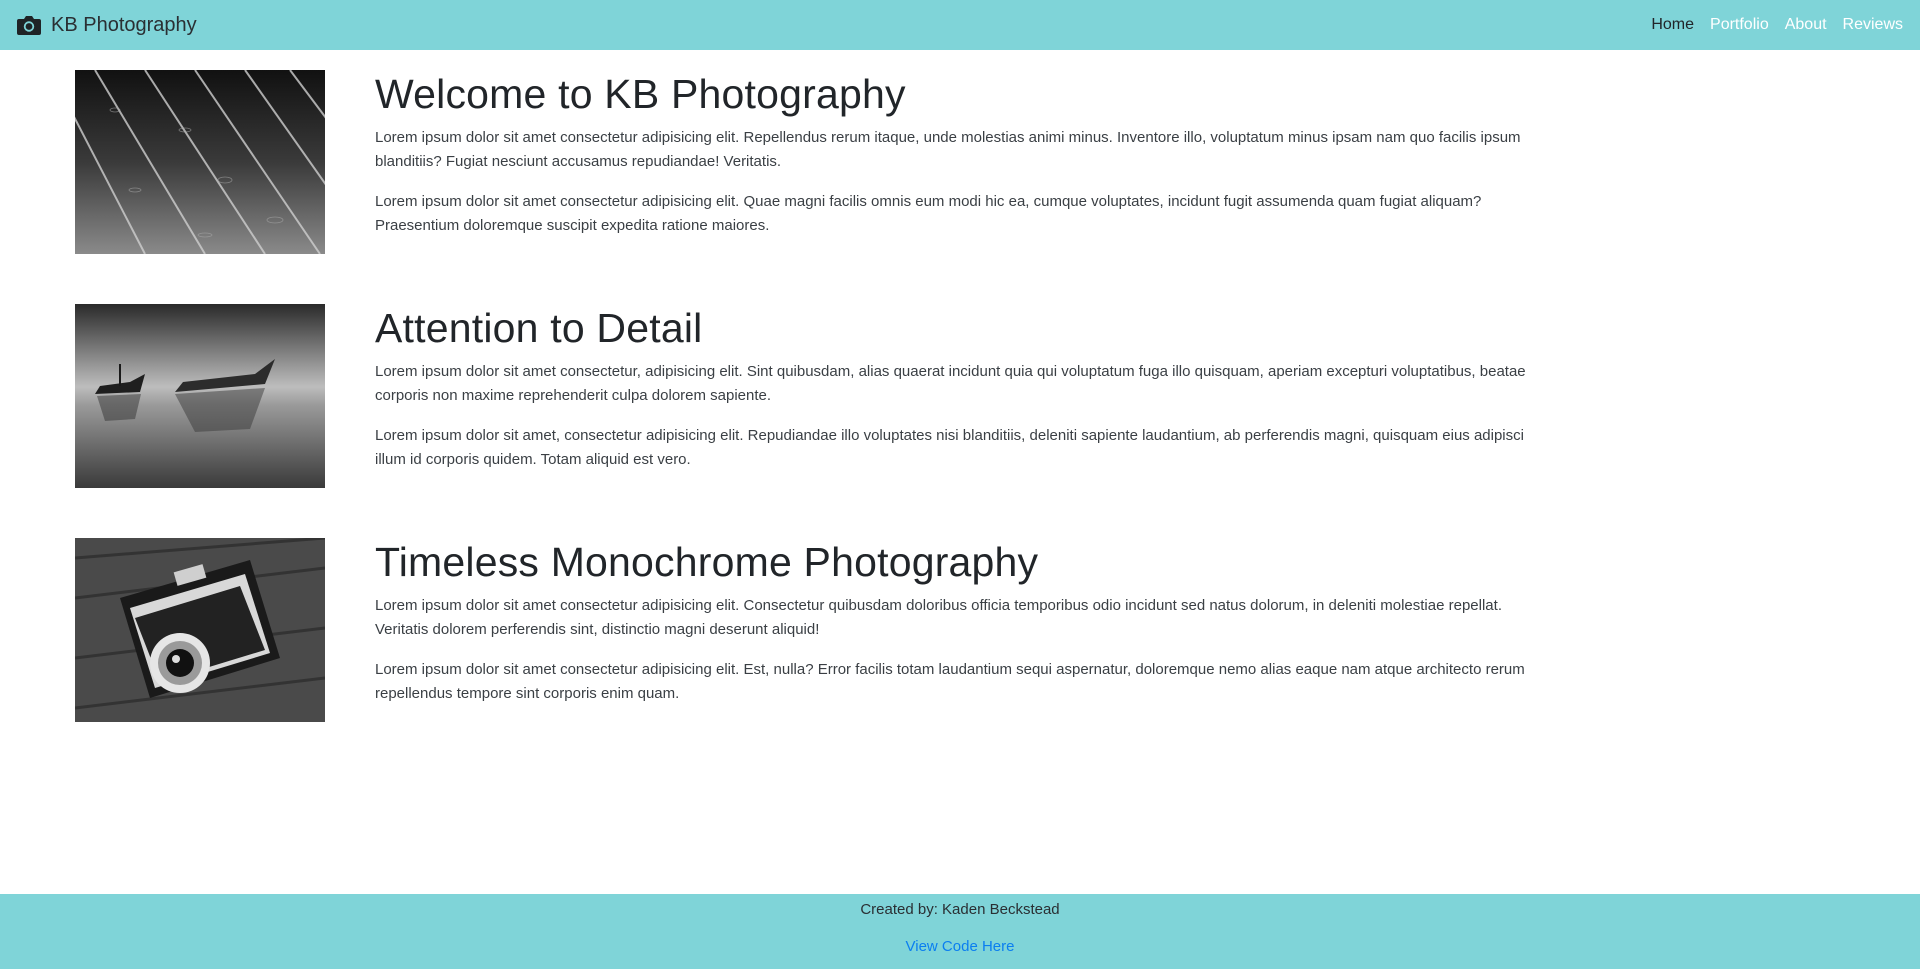 The width and height of the screenshot is (1920, 969). Describe the element at coordinates (29, 25) in the screenshot. I see `camera-icon` at that location.